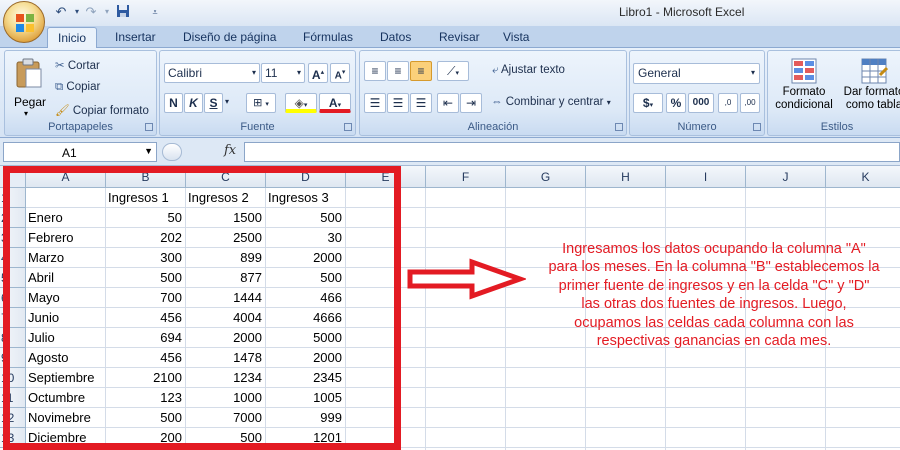 This screenshot has height=450, width=900. I want to click on customize-qat-icon: ⩡, so click(155, 12).